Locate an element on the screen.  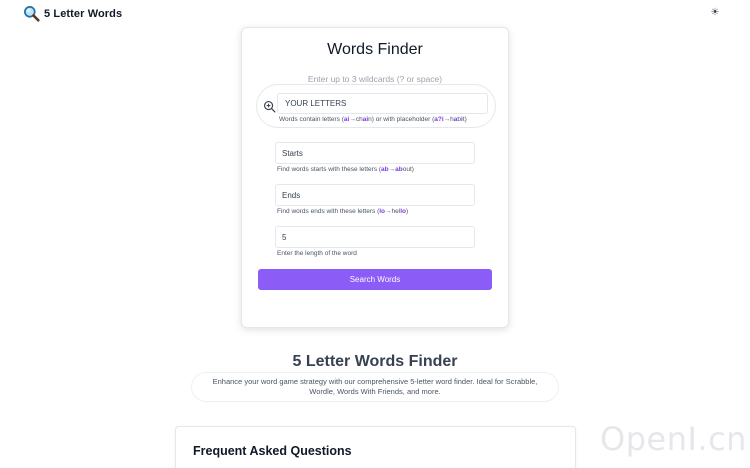
sun-icon: ☀ is located at coordinates (715, 13).